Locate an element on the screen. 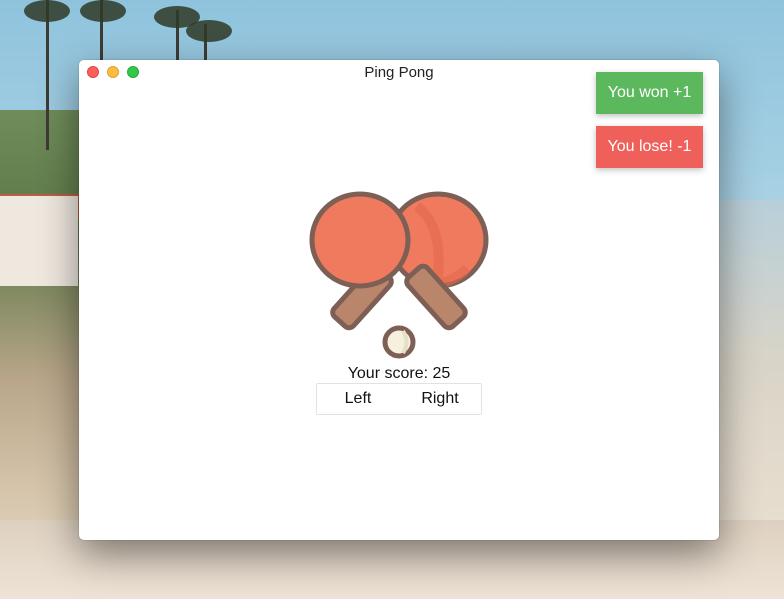 This screenshot has height=599, width=784. lose-notification: You lose! -1 is located at coordinates (649, 147).